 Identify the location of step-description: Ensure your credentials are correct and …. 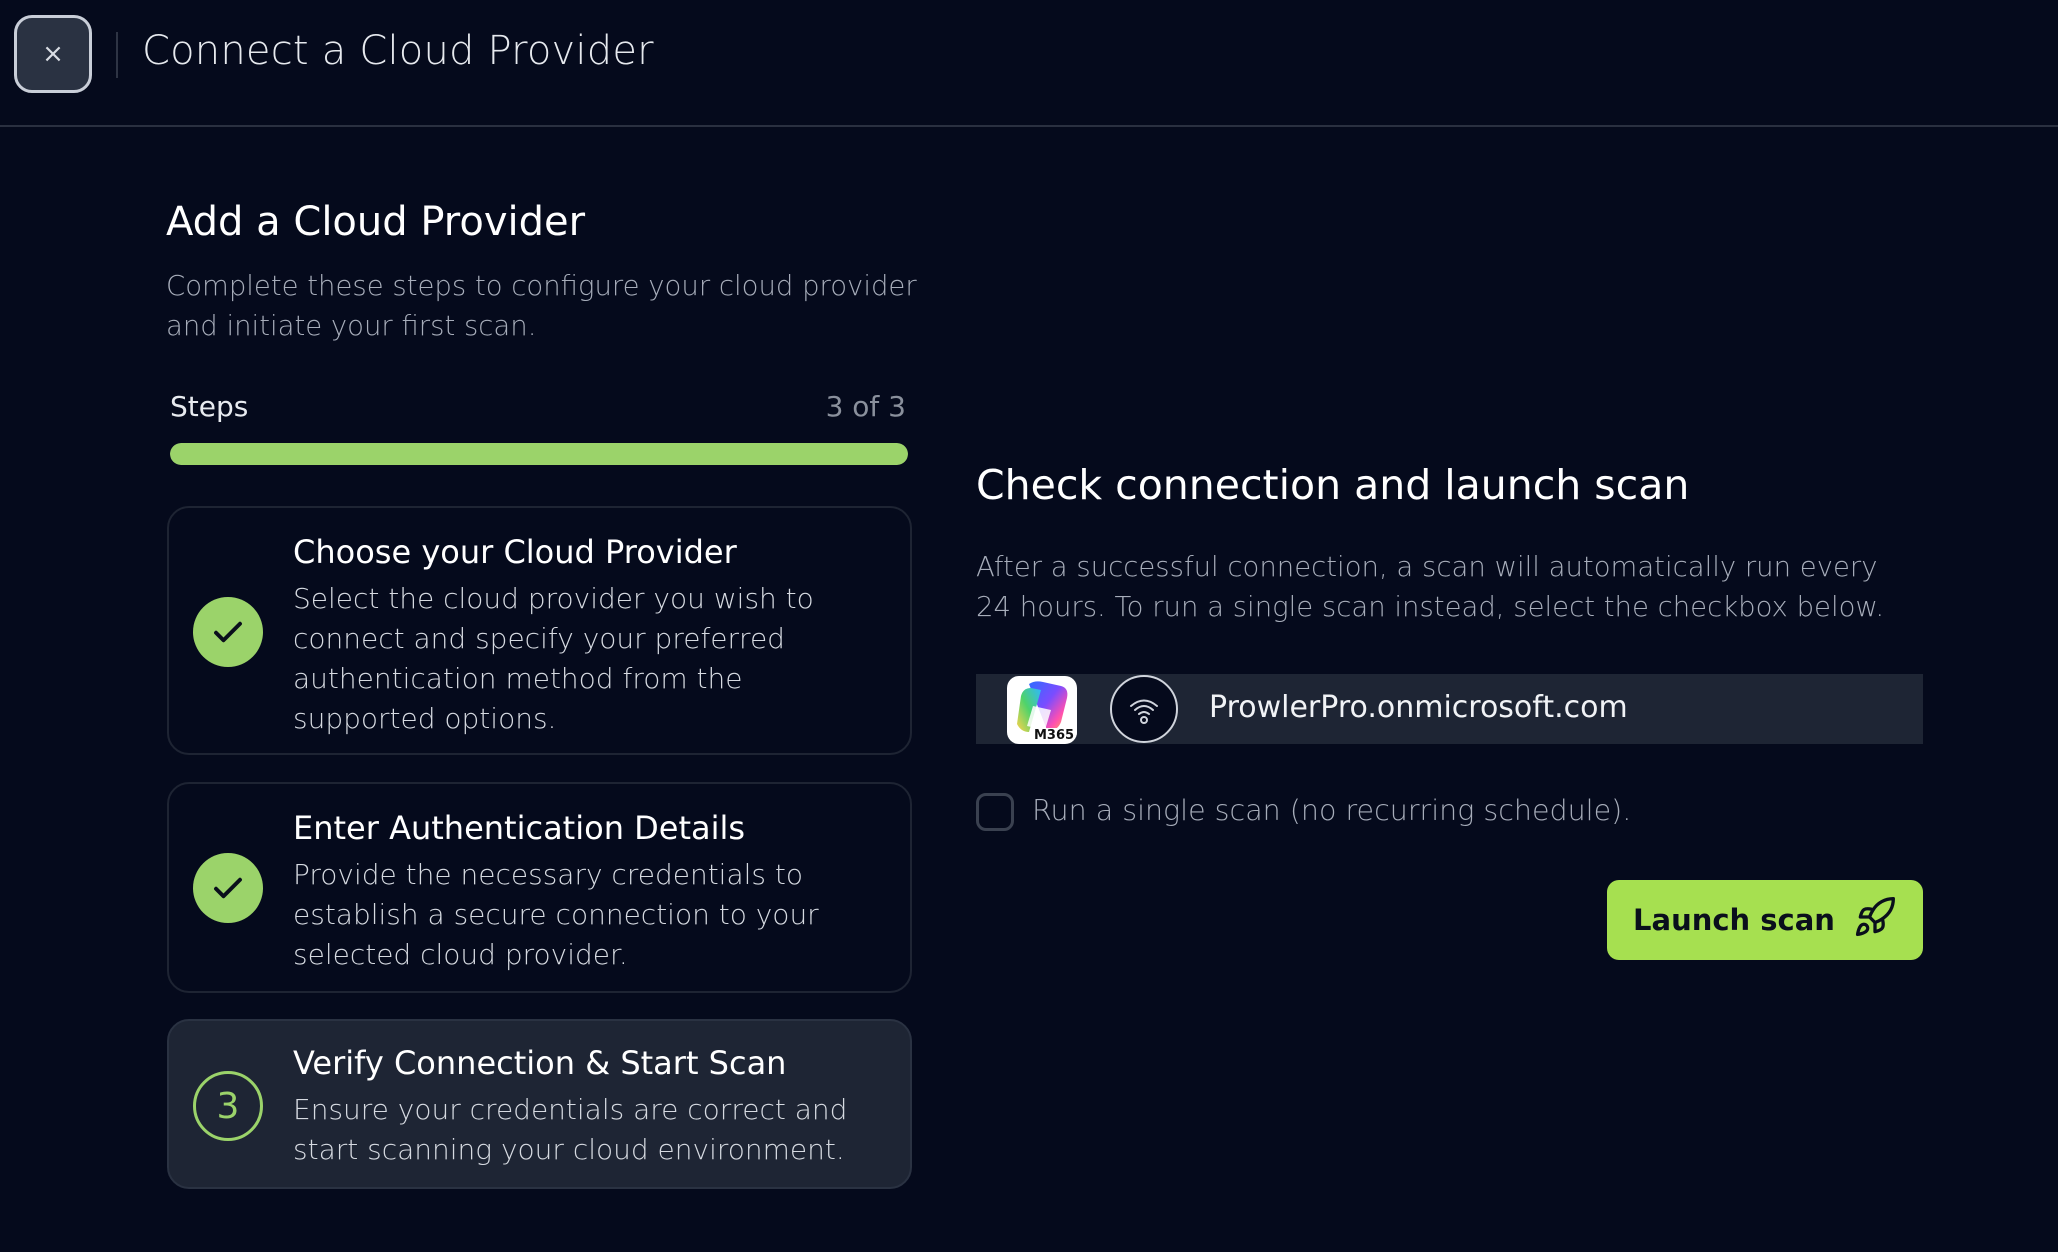
(570, 1129).